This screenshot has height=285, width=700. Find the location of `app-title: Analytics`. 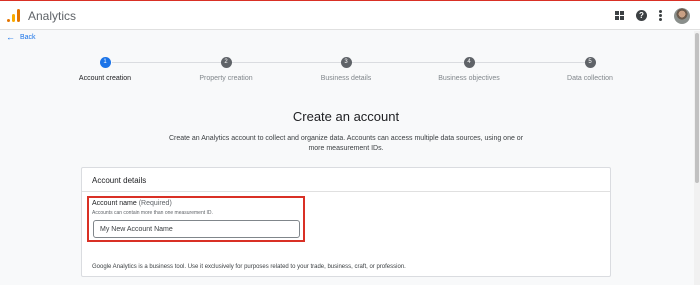

app-title: Analytics is located at coordinates (52, 16).